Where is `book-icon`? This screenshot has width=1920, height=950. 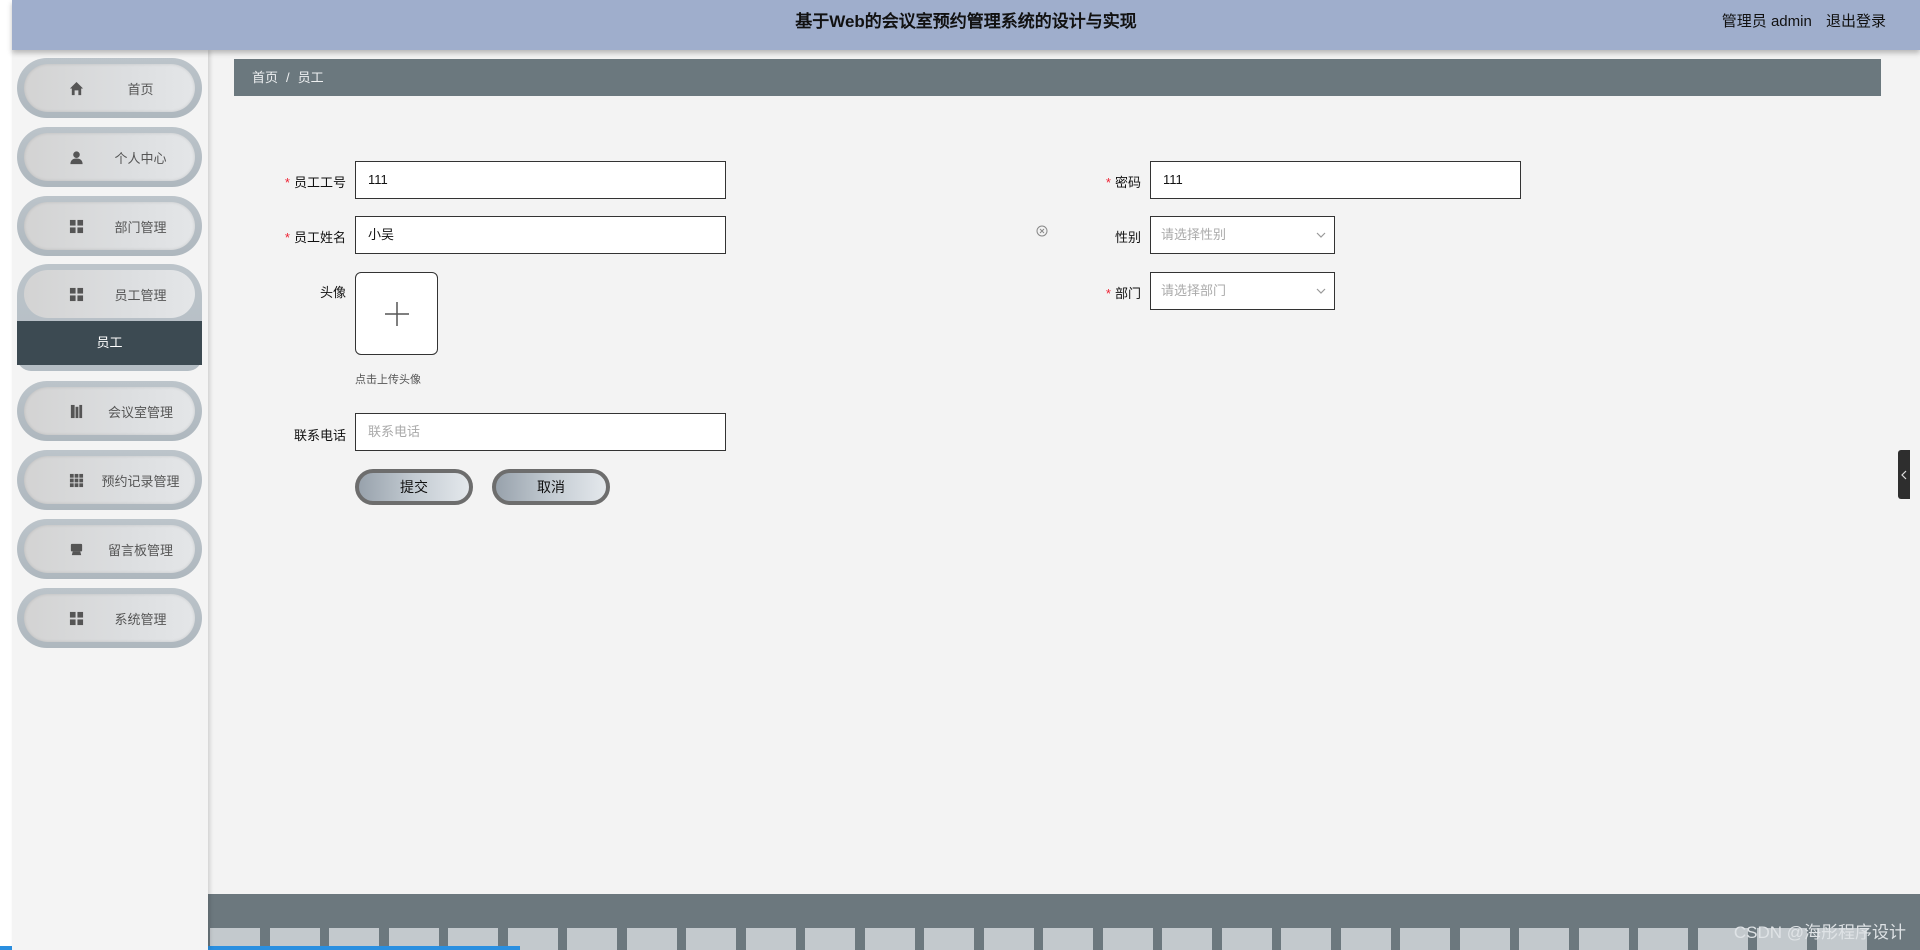 book-icon is located at coordinates (59, 411).